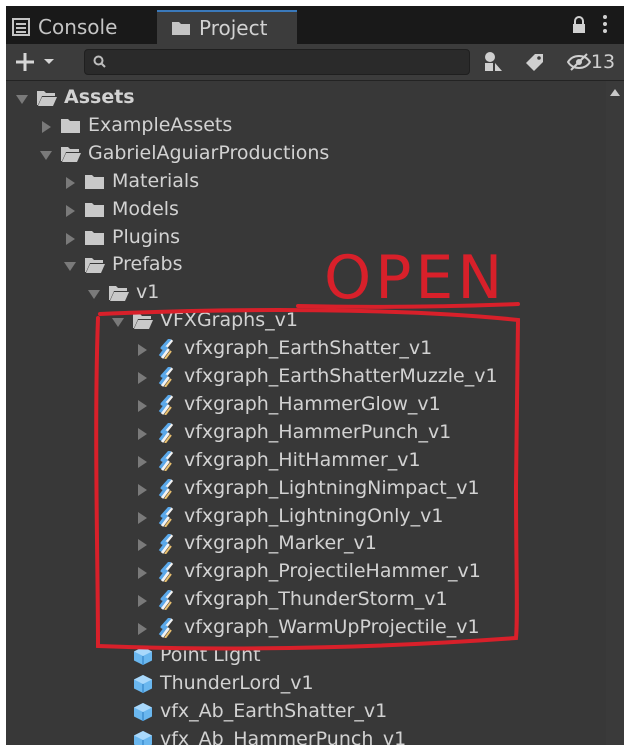  I want to click on search-by-type-button, so click(493, 62).